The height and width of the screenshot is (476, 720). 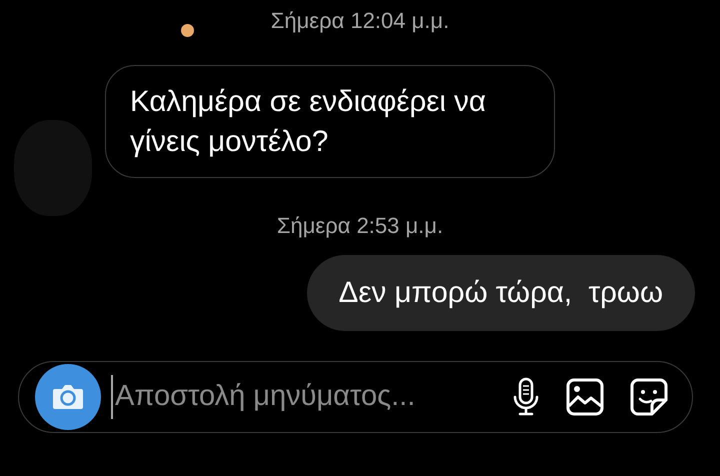 What do you see at coordinates (526, 397) in the screenshot?
I see `microphone-icon` at bounding box center [526, 397].